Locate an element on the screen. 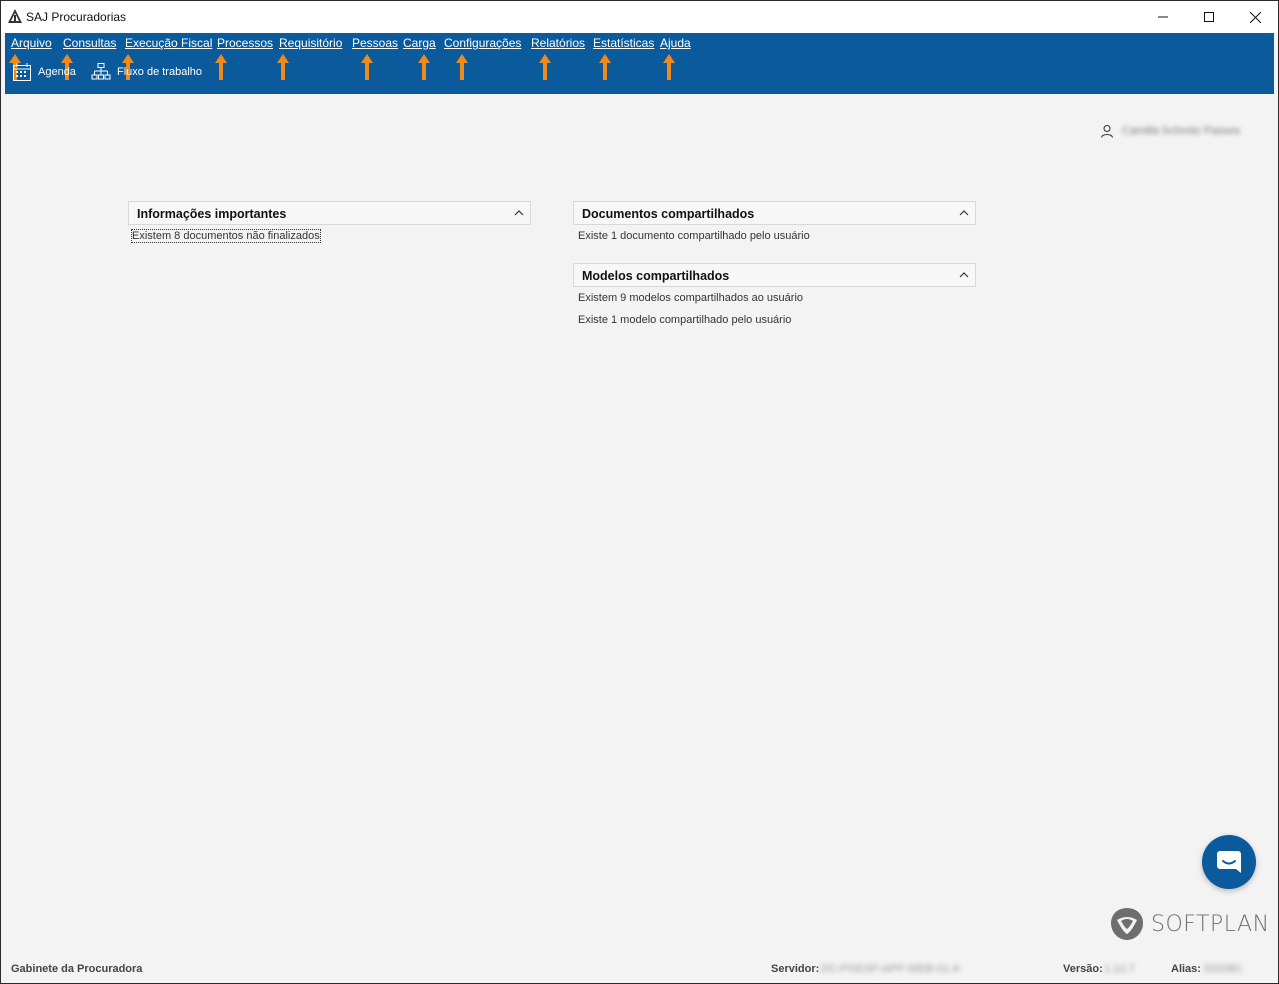 This screenshot has width=1279, height=984. menu-processos: Processos is located at coordinates (245, 43).